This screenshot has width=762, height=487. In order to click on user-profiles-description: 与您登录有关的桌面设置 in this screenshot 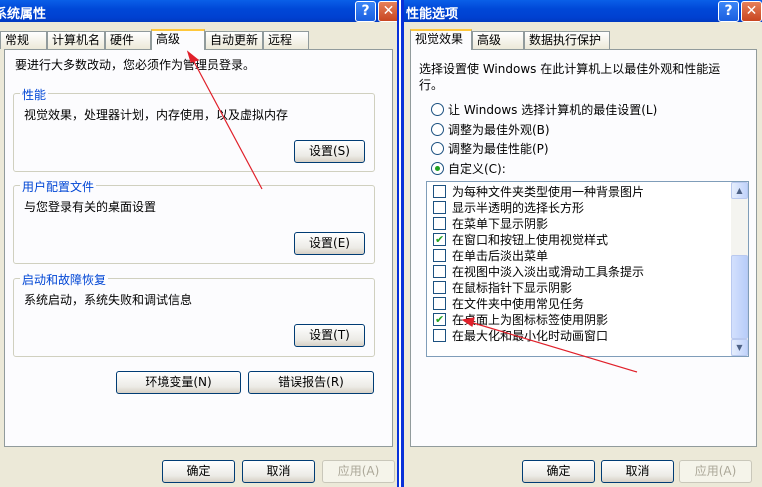, I will do `click(90, 207)`.